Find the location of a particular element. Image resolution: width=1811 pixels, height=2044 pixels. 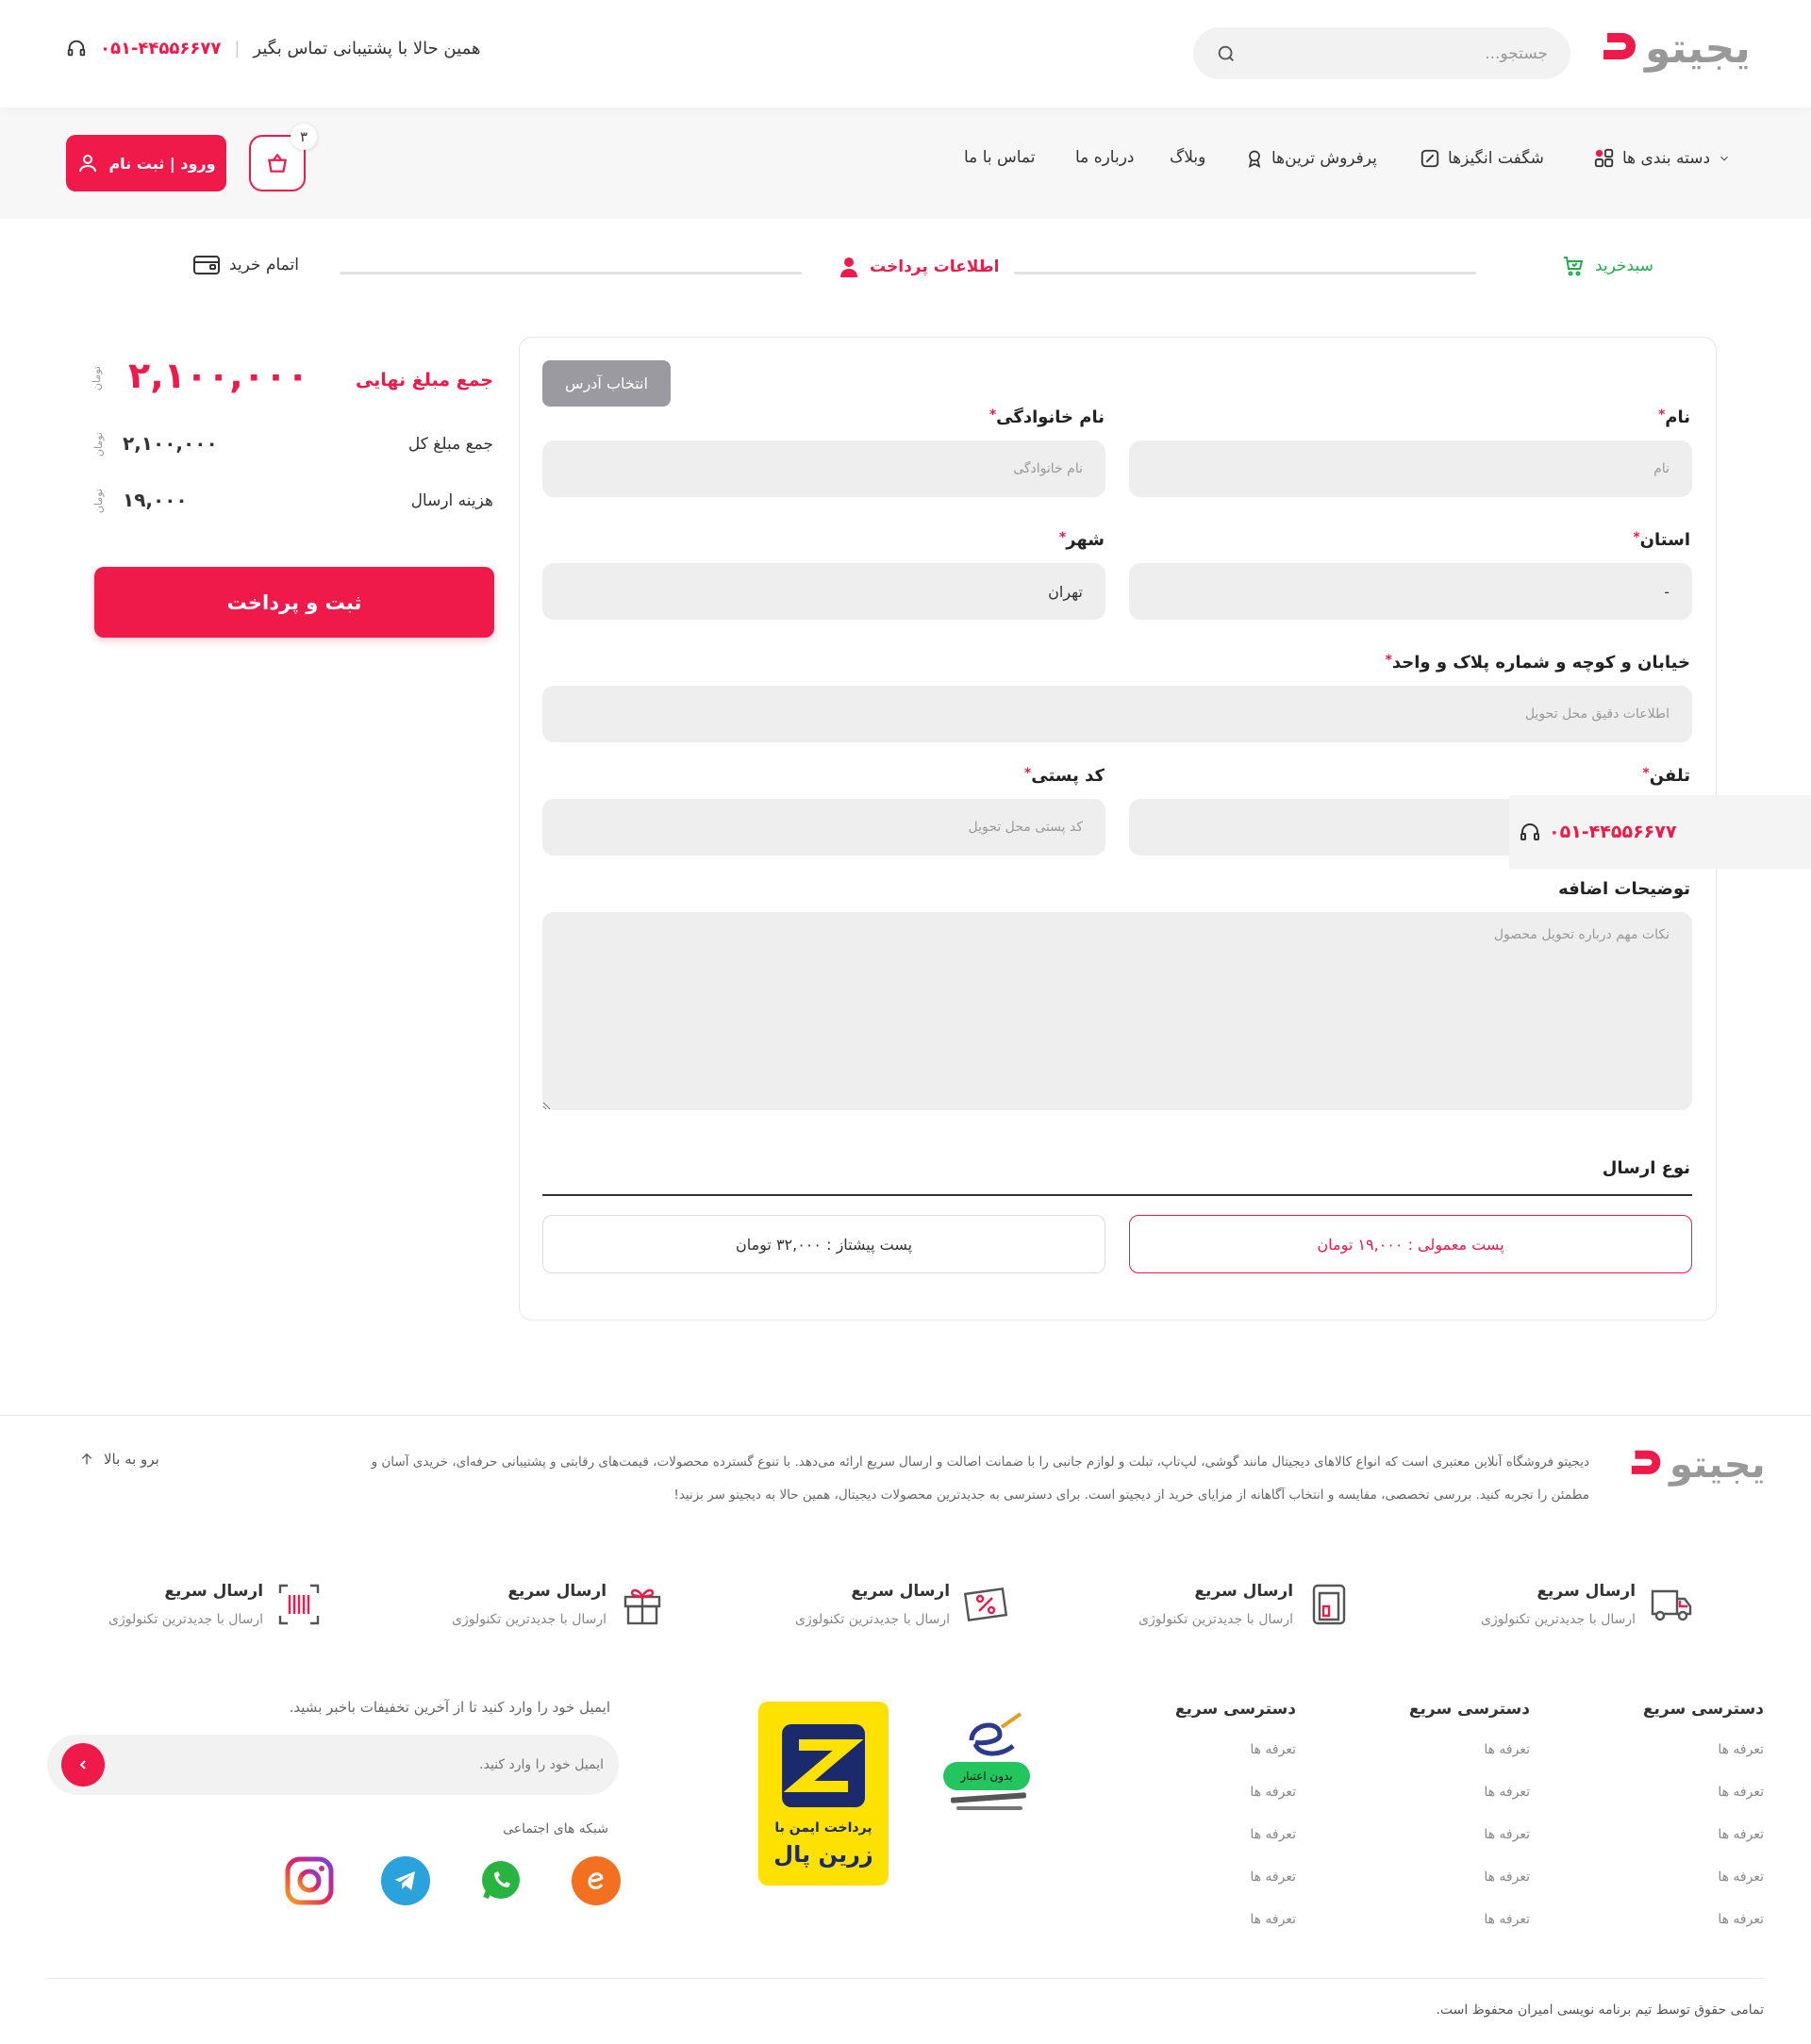

nav-categories-label: دسته بندی ها is located at coordinates (1666, 159).